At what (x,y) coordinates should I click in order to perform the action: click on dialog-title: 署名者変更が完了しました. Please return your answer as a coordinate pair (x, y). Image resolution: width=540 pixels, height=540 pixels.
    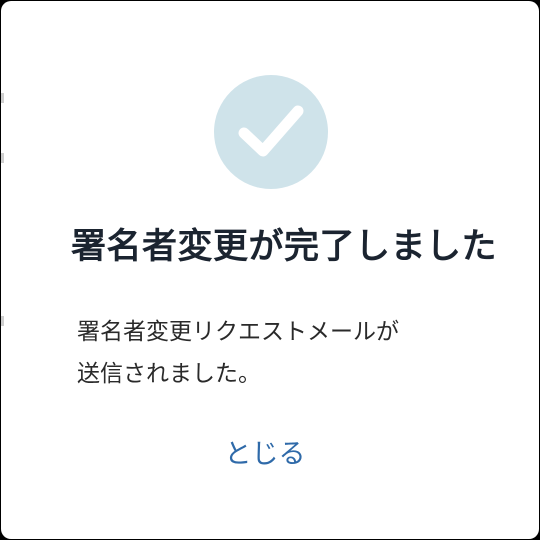
    Looking at the image, I should click on (283, 247).